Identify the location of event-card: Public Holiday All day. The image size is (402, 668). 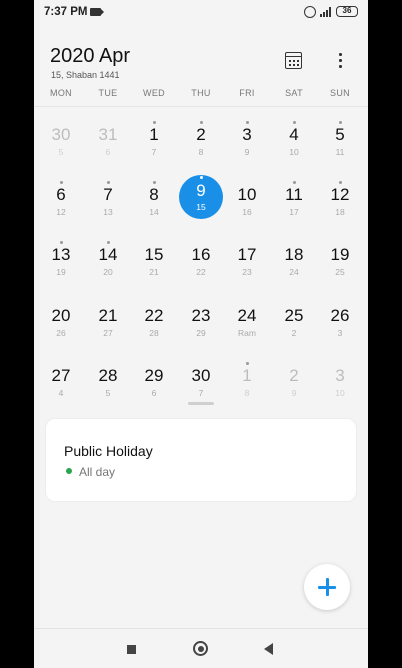
(201, 460).